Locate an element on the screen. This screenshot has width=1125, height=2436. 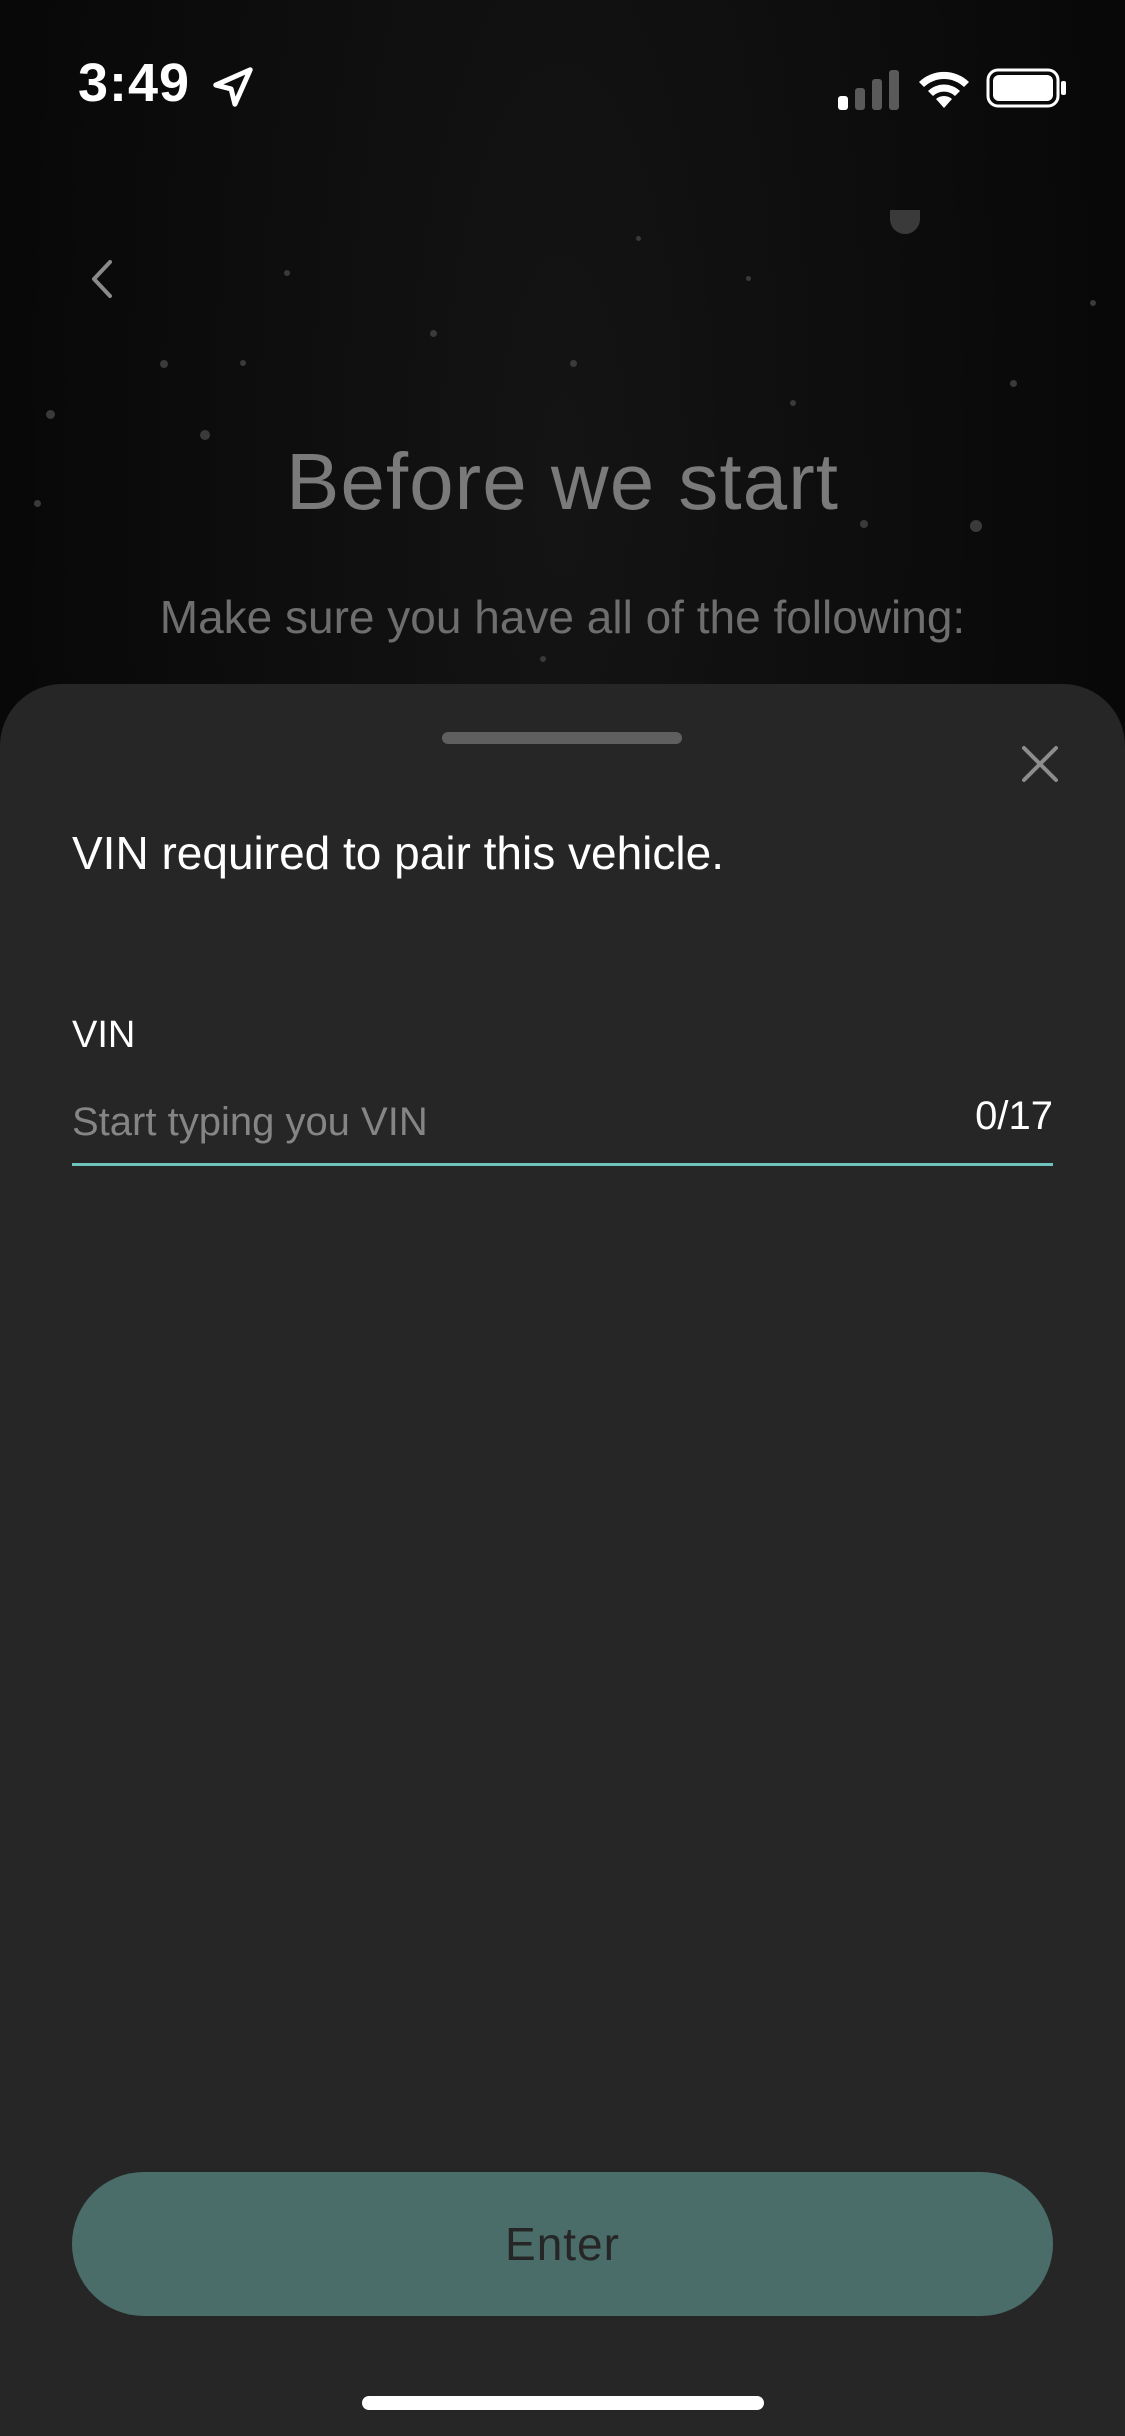
home-indicator is located at coordinates (563, 2403).